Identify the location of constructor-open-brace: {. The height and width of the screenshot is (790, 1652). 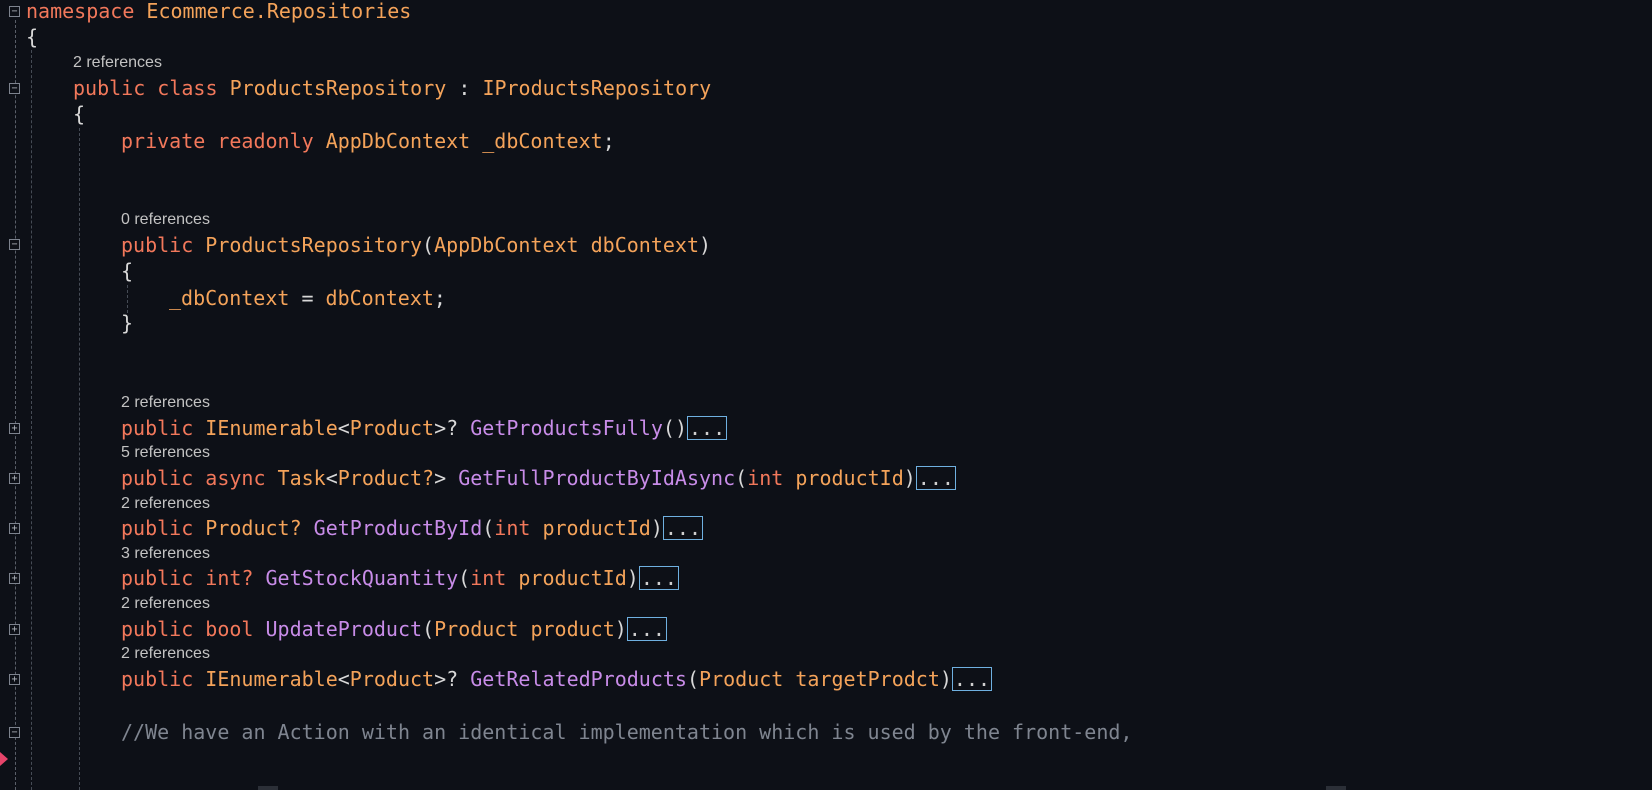
(127, 271).